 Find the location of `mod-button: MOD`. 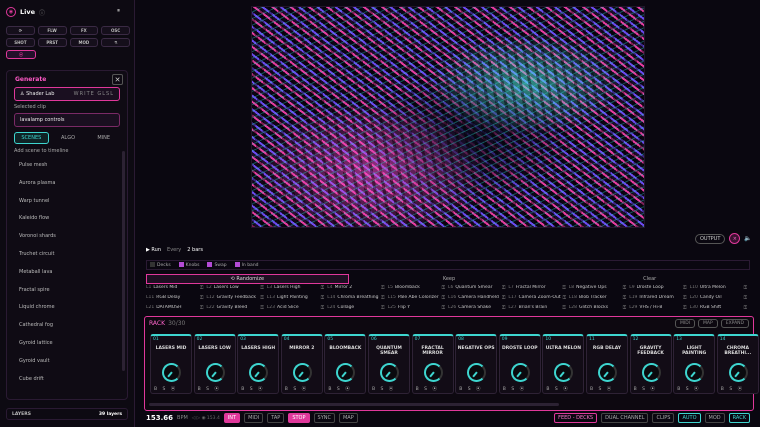

mod-button: MOD is located at coordinates (714, 418).